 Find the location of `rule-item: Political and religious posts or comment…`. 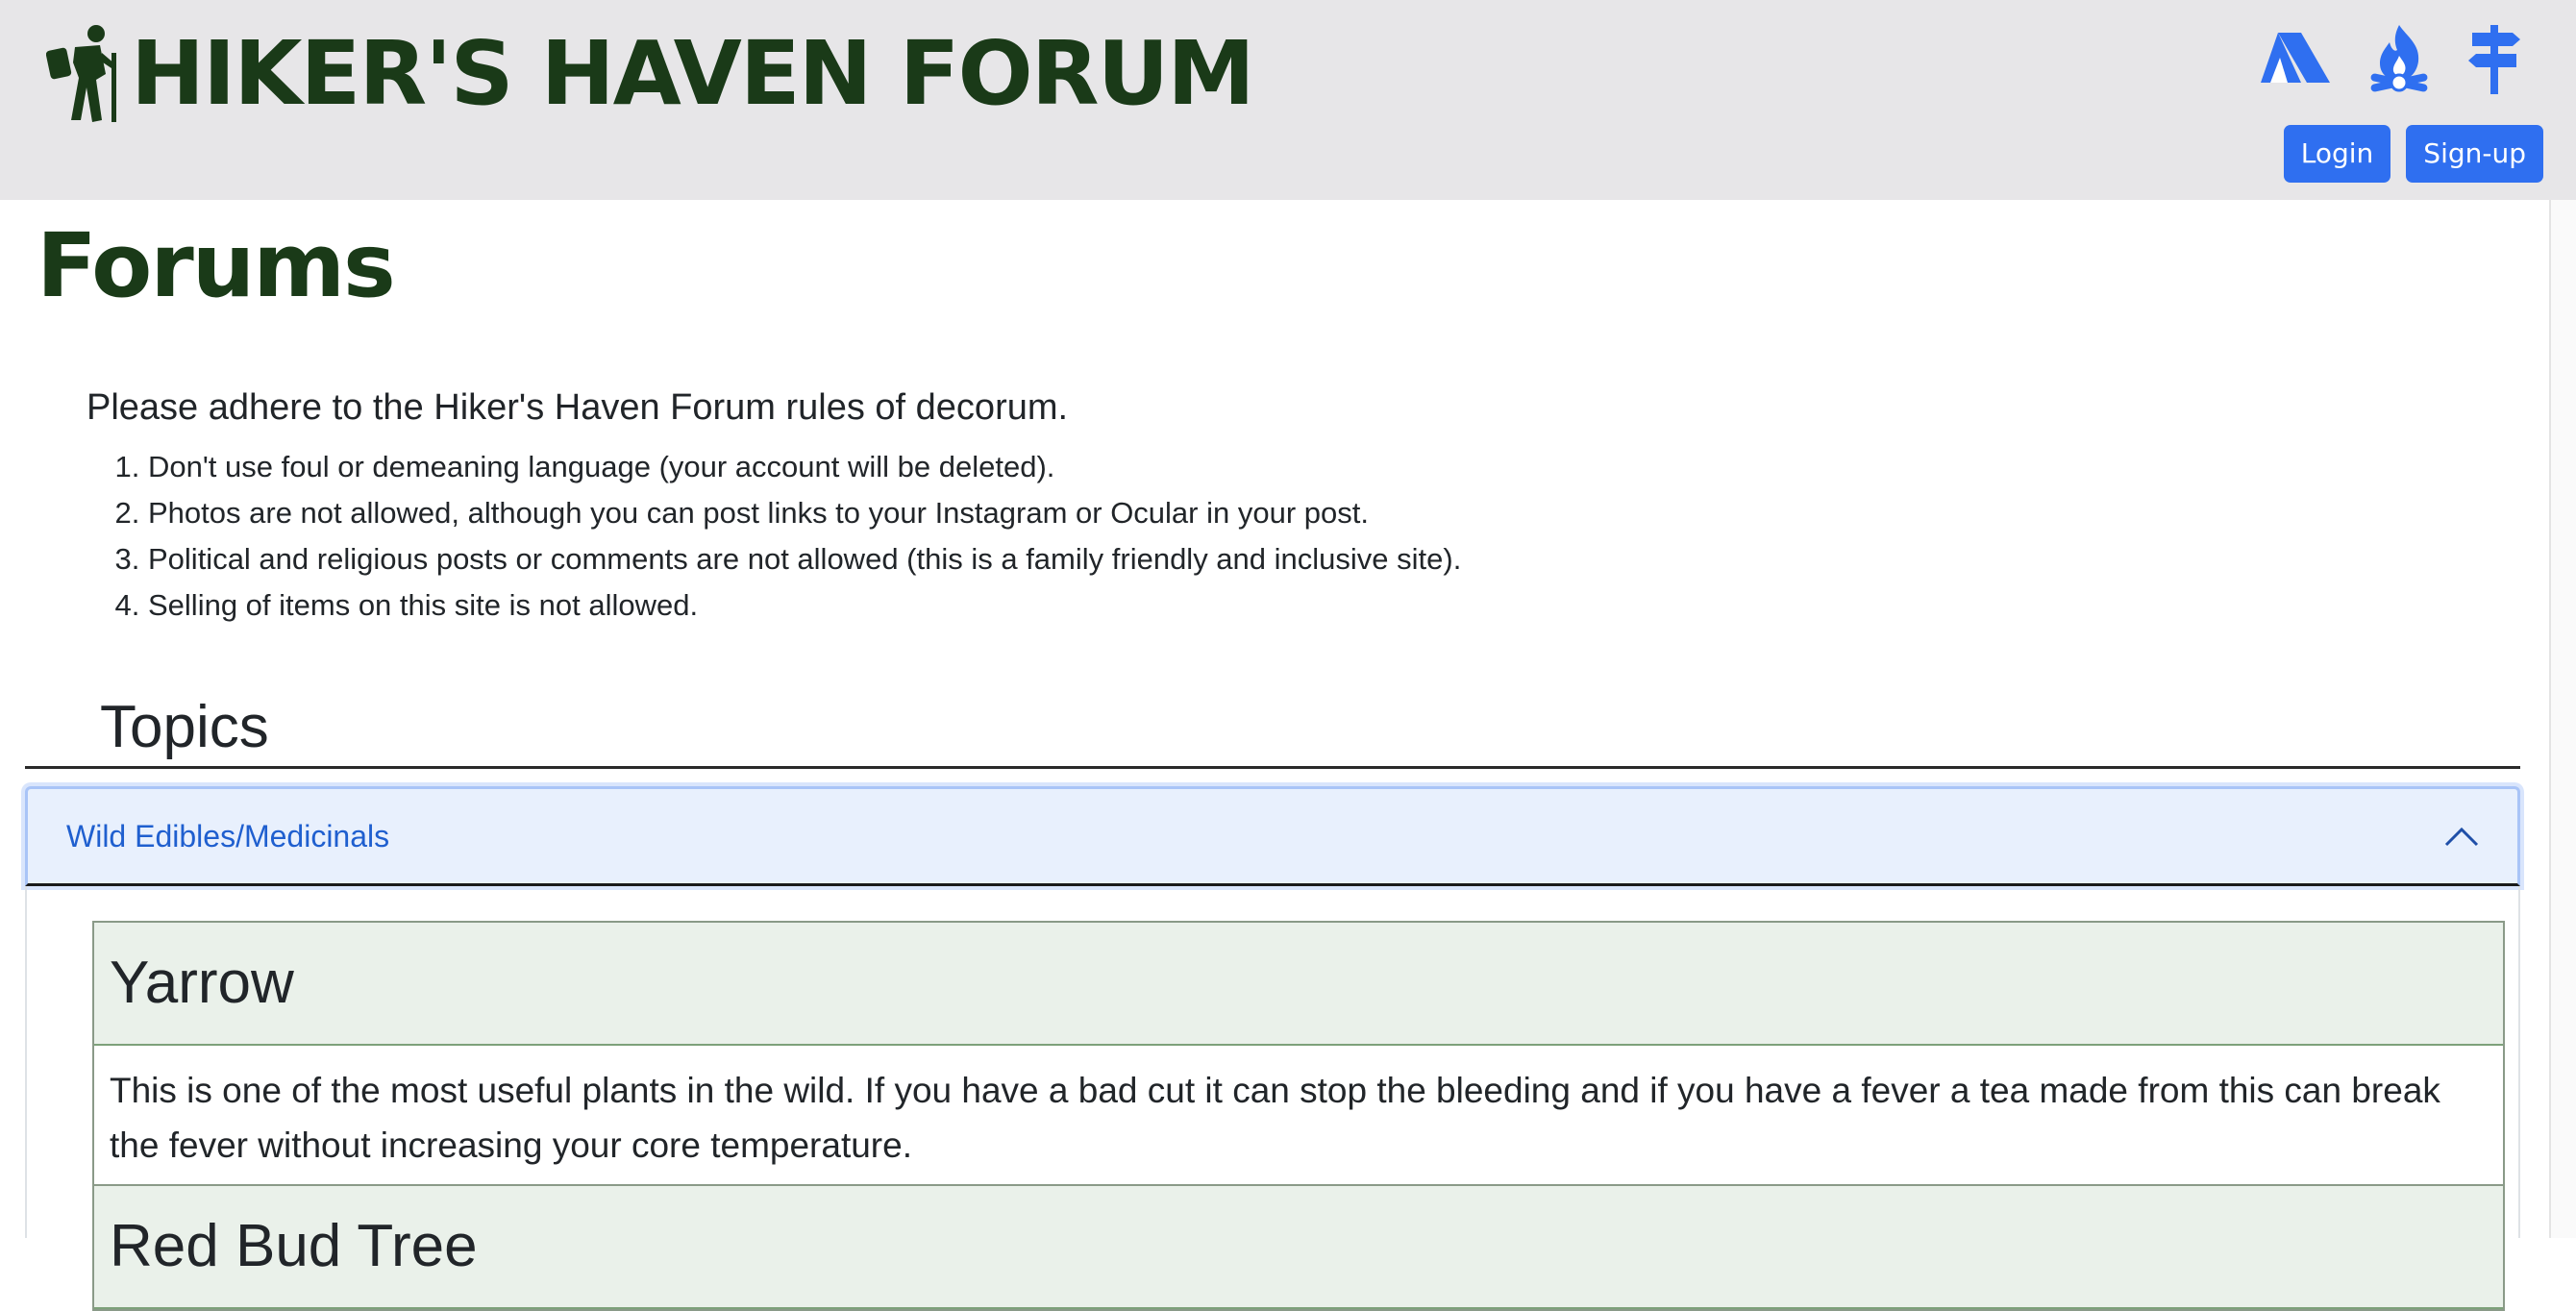

rule-item: Political and religious posts or comment… is located at coordinates (804, 559).